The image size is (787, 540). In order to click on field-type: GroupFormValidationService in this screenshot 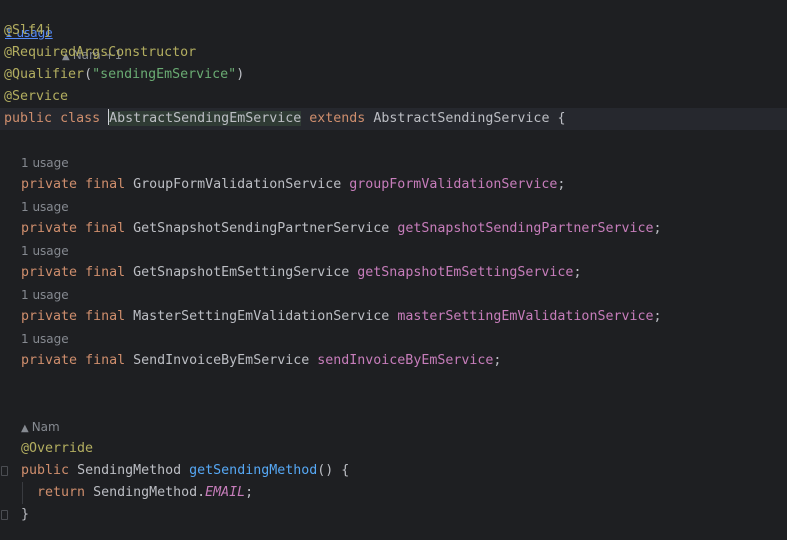, I will do `click(237, 184)`.